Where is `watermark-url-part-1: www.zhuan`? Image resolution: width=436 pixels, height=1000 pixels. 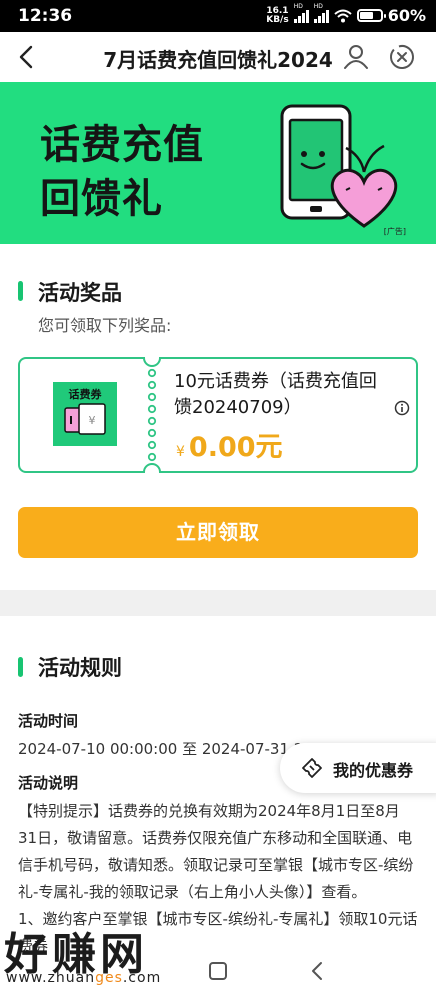 watermark-url-part-1: www.zhuan is located at coordinates (51, 978).